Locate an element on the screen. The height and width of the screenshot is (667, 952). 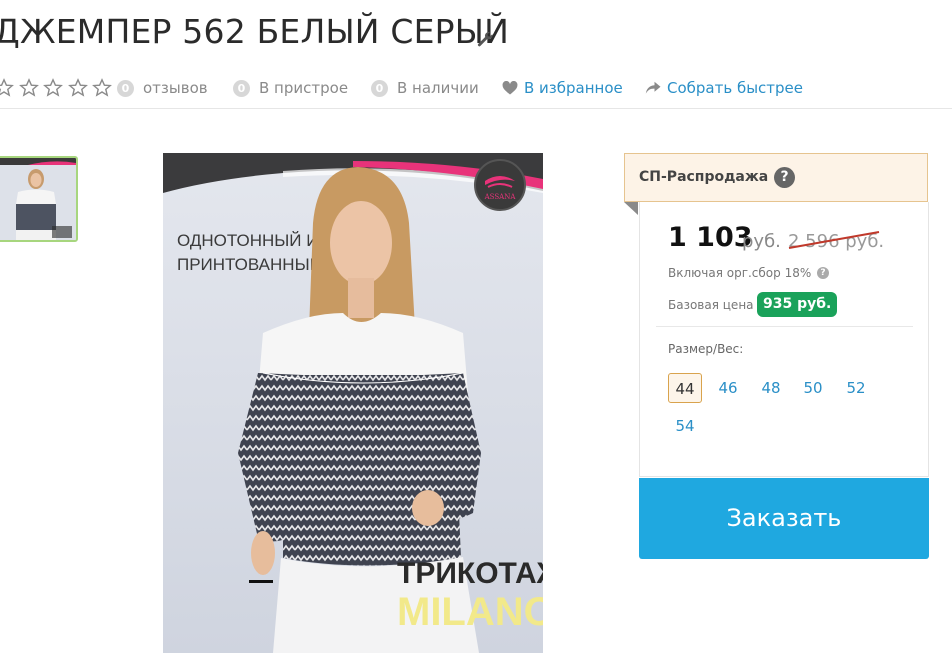
stock-label: В наличии is located at coordinates (438, 88).